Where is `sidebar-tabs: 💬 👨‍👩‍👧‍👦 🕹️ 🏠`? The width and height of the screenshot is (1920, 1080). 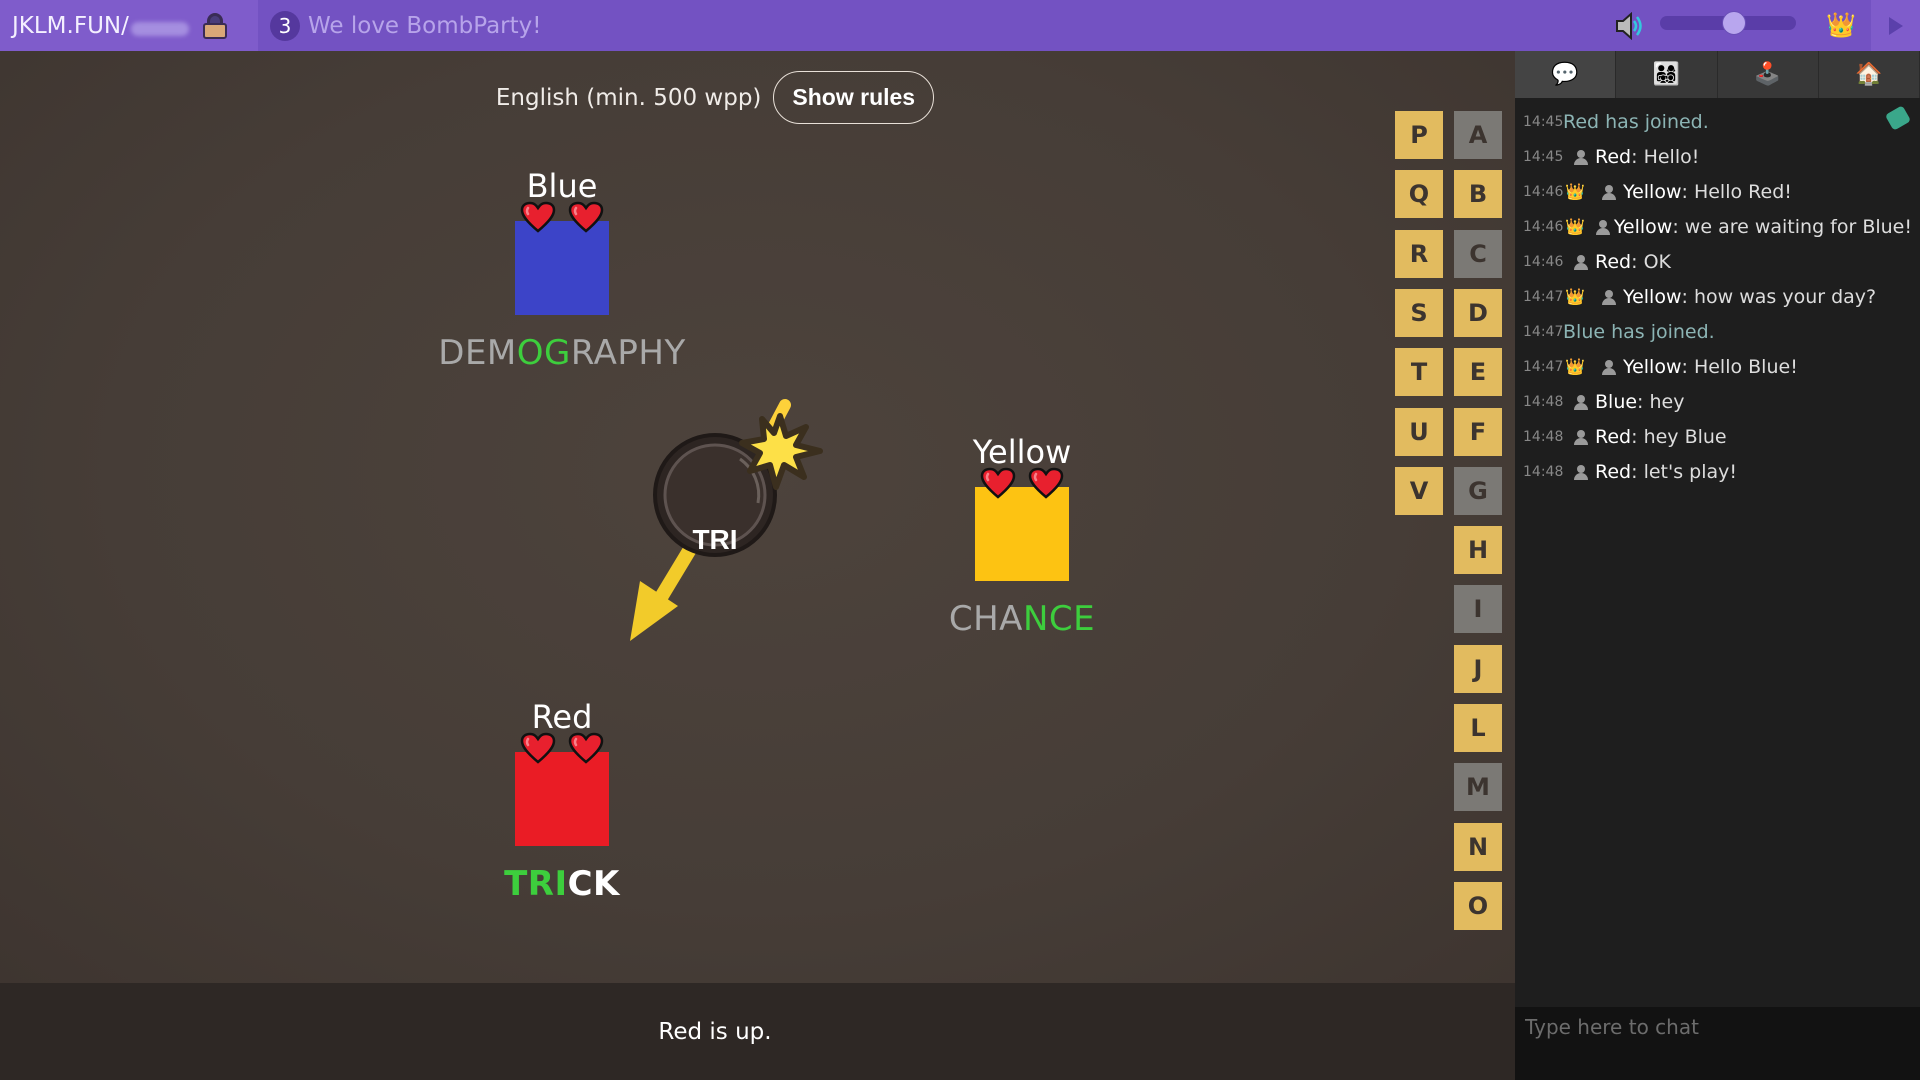 sidebar-tabs: 💬 👨‍👩‍👧‍👦 🕹️ 🏠 is located at coordinates (1717, 74).